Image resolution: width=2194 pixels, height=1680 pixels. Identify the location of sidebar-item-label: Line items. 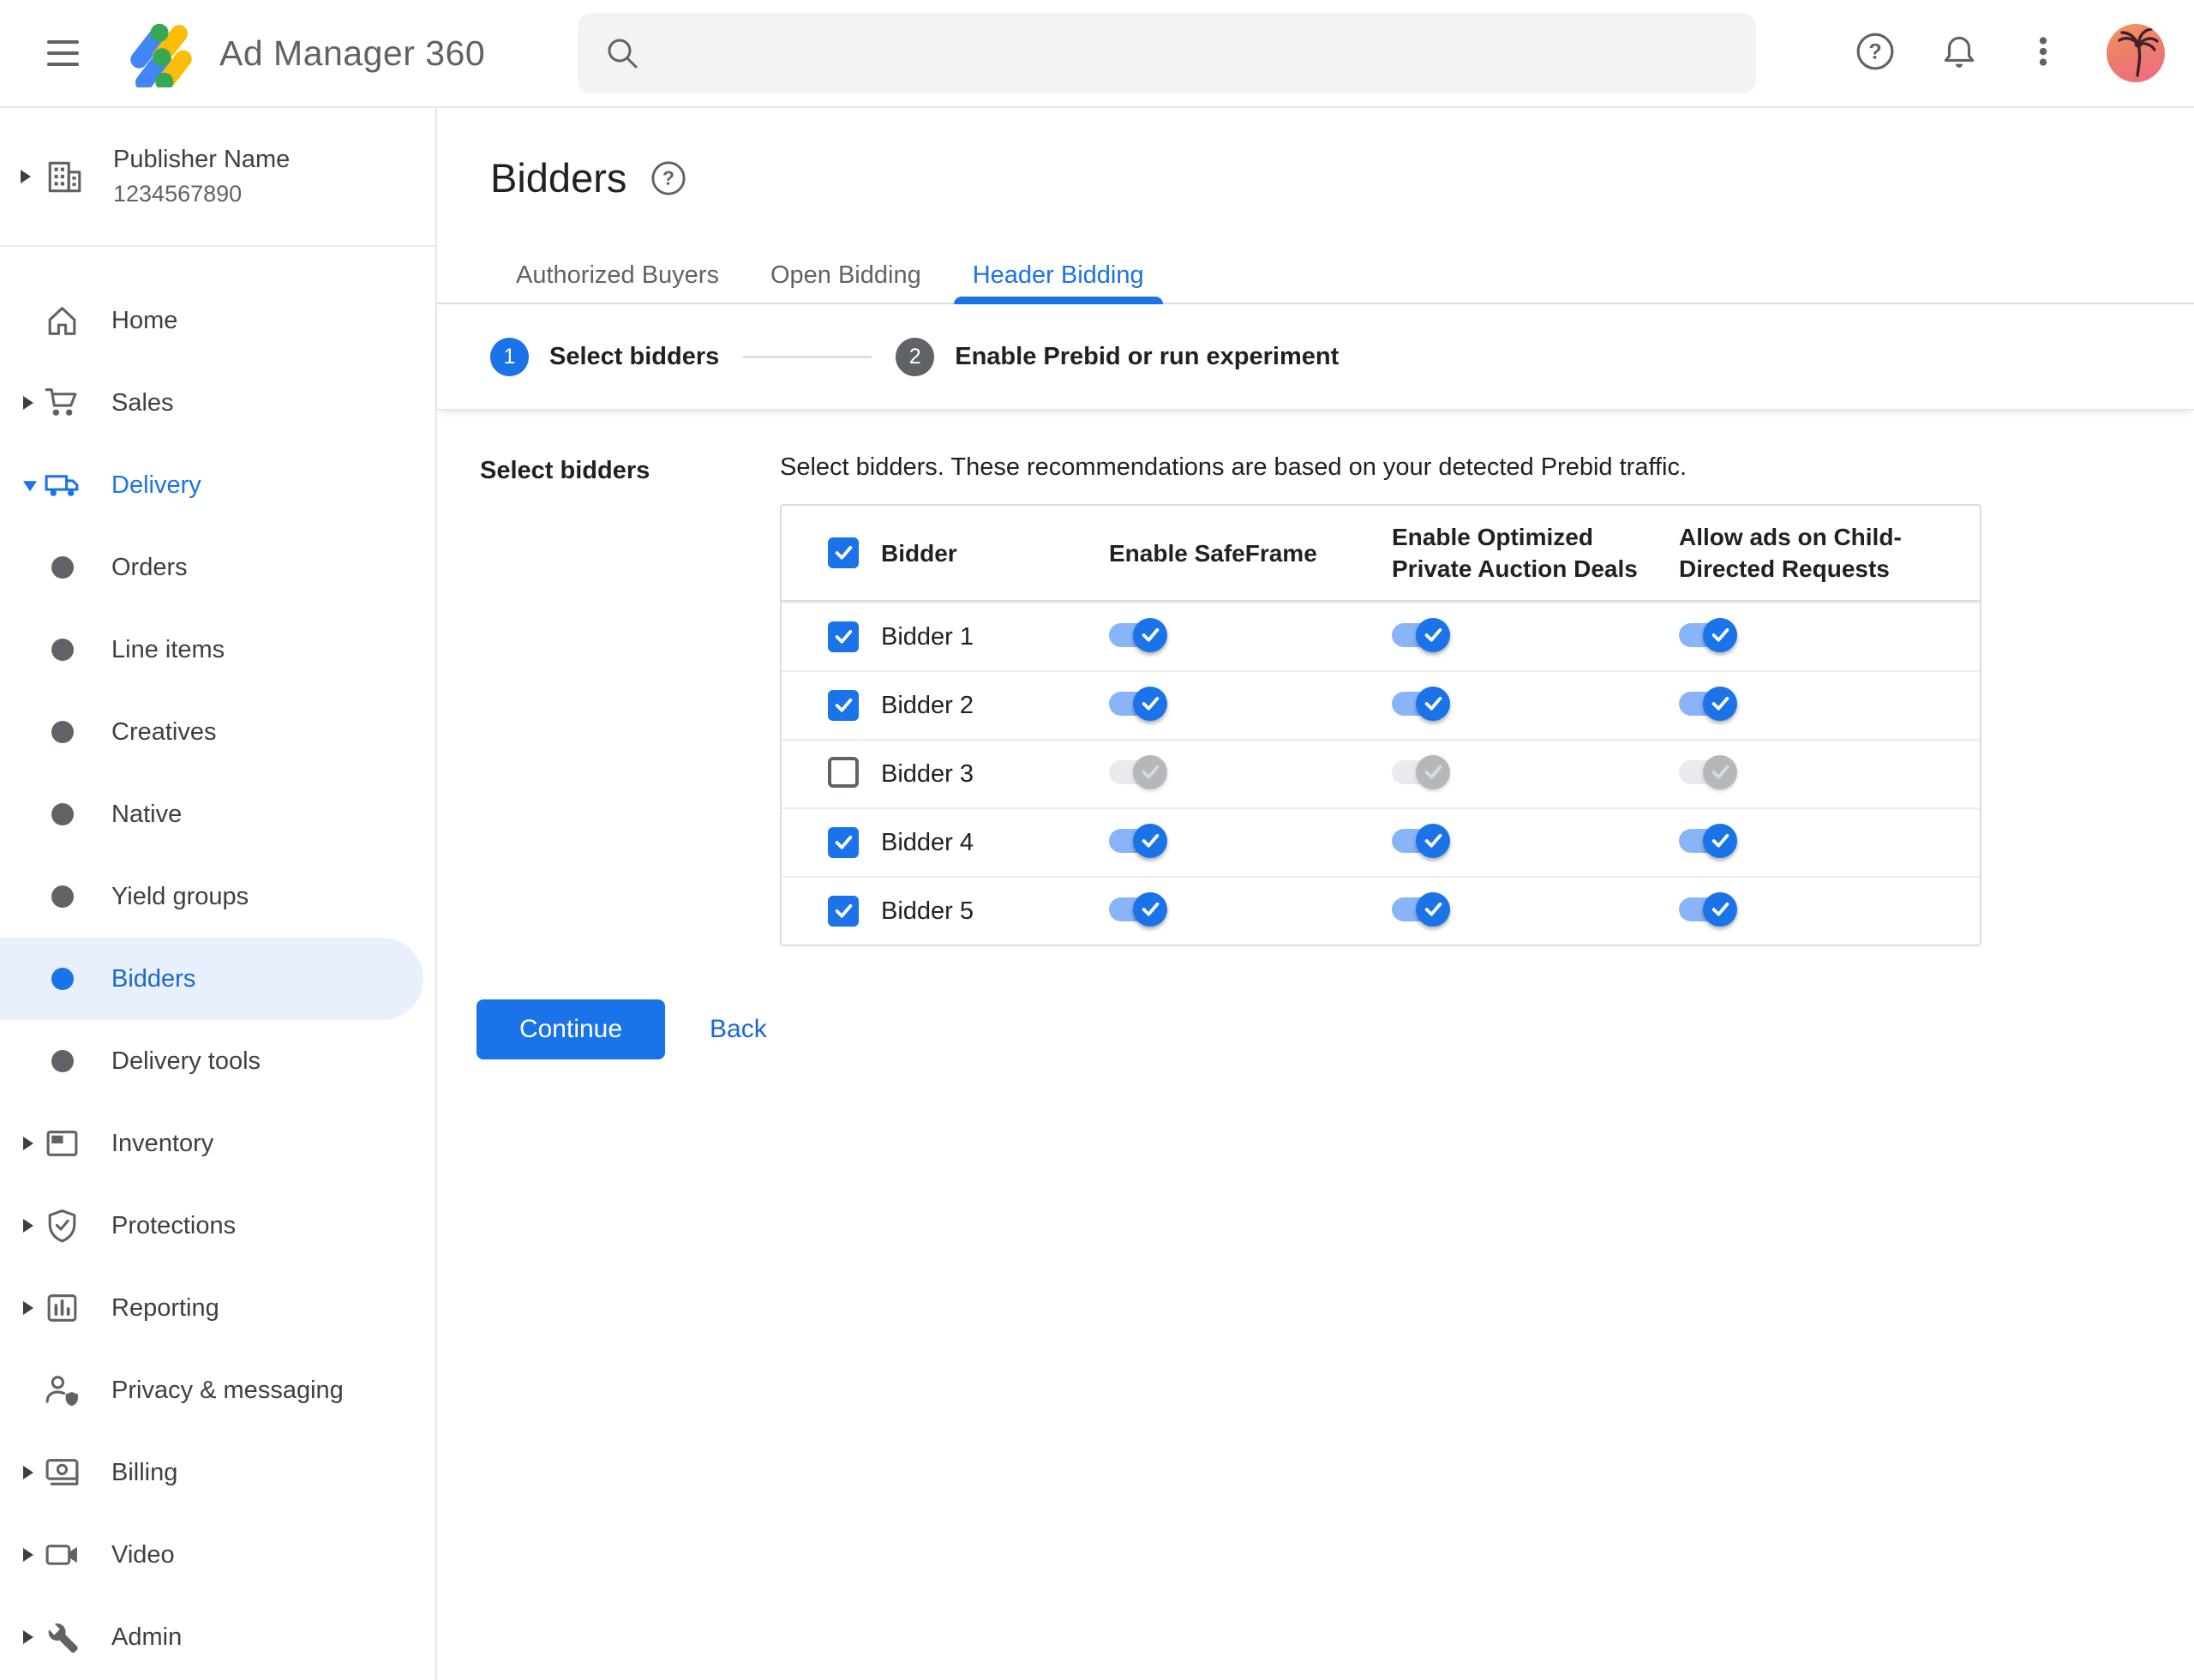
(168, 649).